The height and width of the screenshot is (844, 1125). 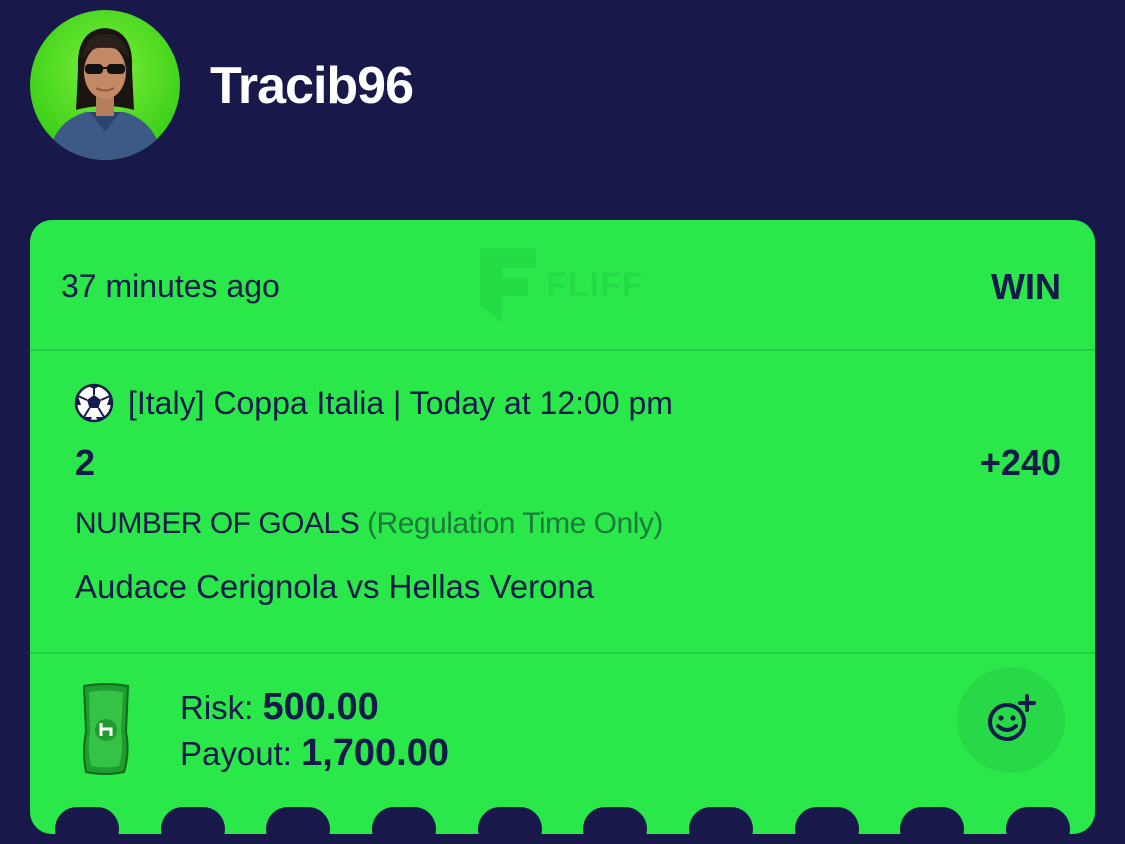 I want to click on cash-icon, so click(x=106, y=729).